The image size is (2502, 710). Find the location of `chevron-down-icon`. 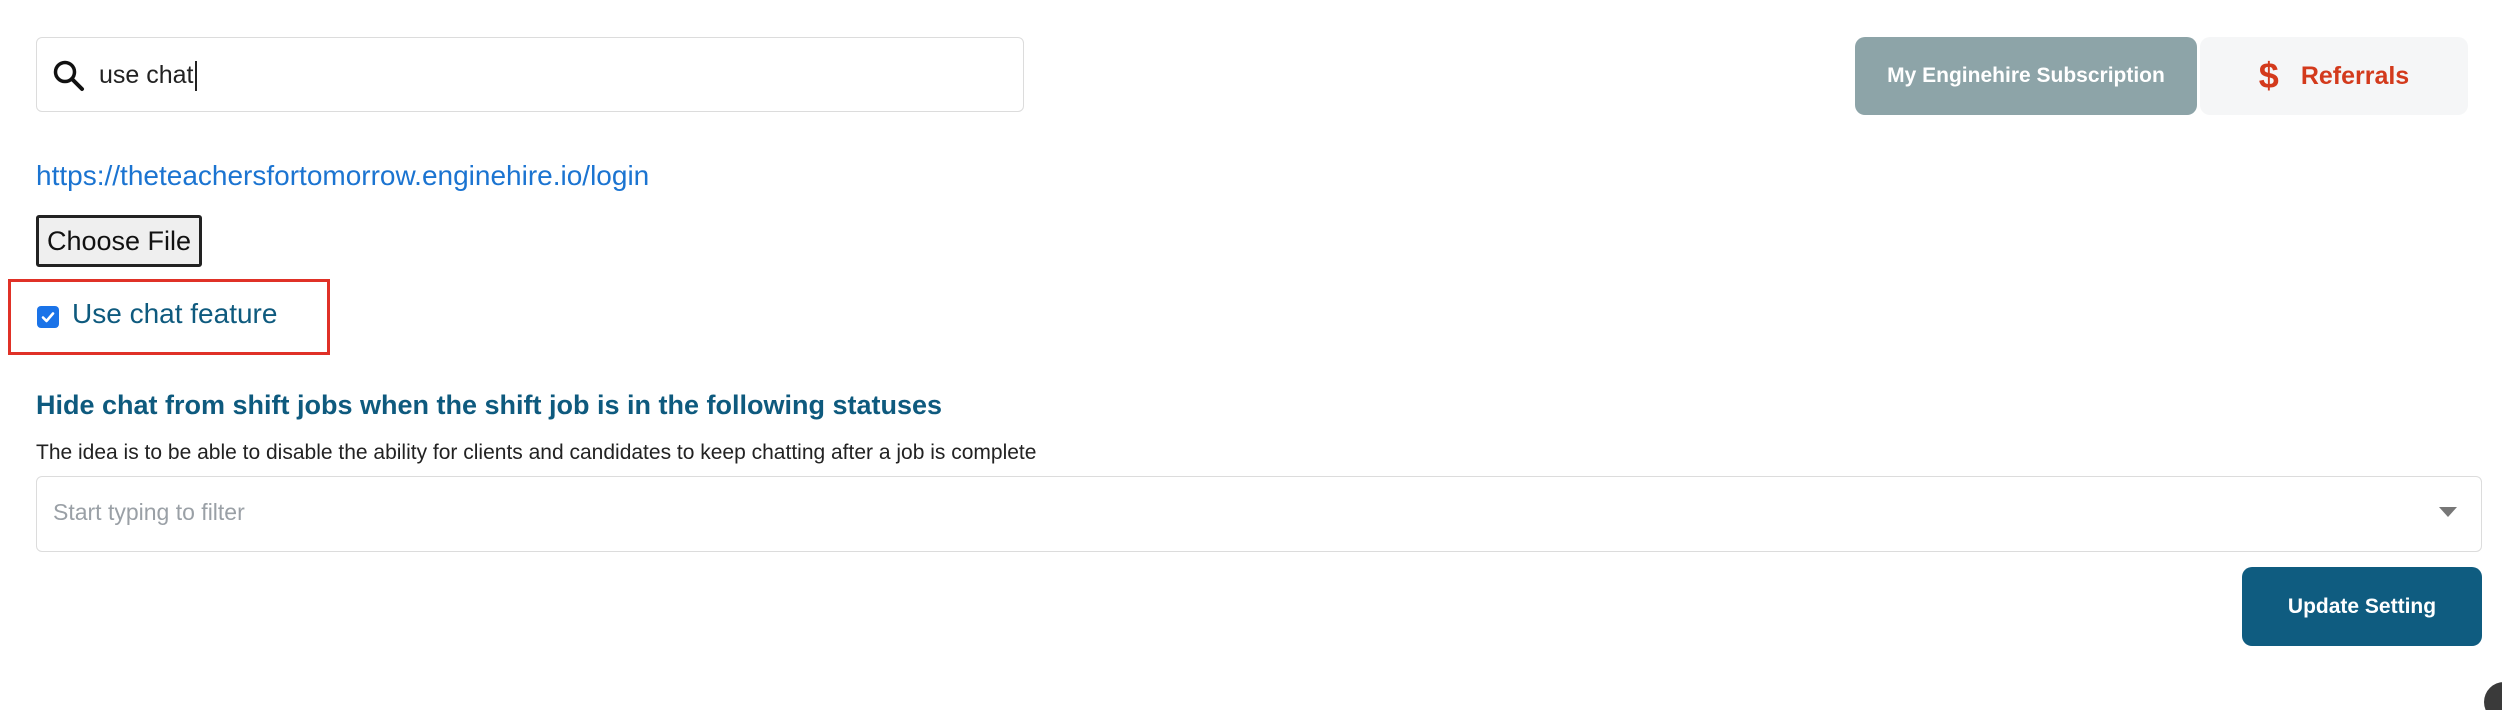

chevron-down-icon is located at coordinates (2448, 512).